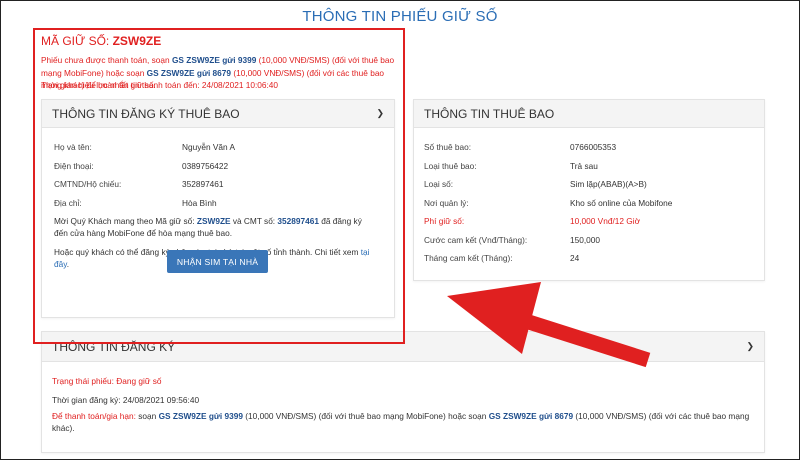 Image resolution: width=800 pixels, height=460 pixels. I want to click on annotation-arrow, so click(549, 325).